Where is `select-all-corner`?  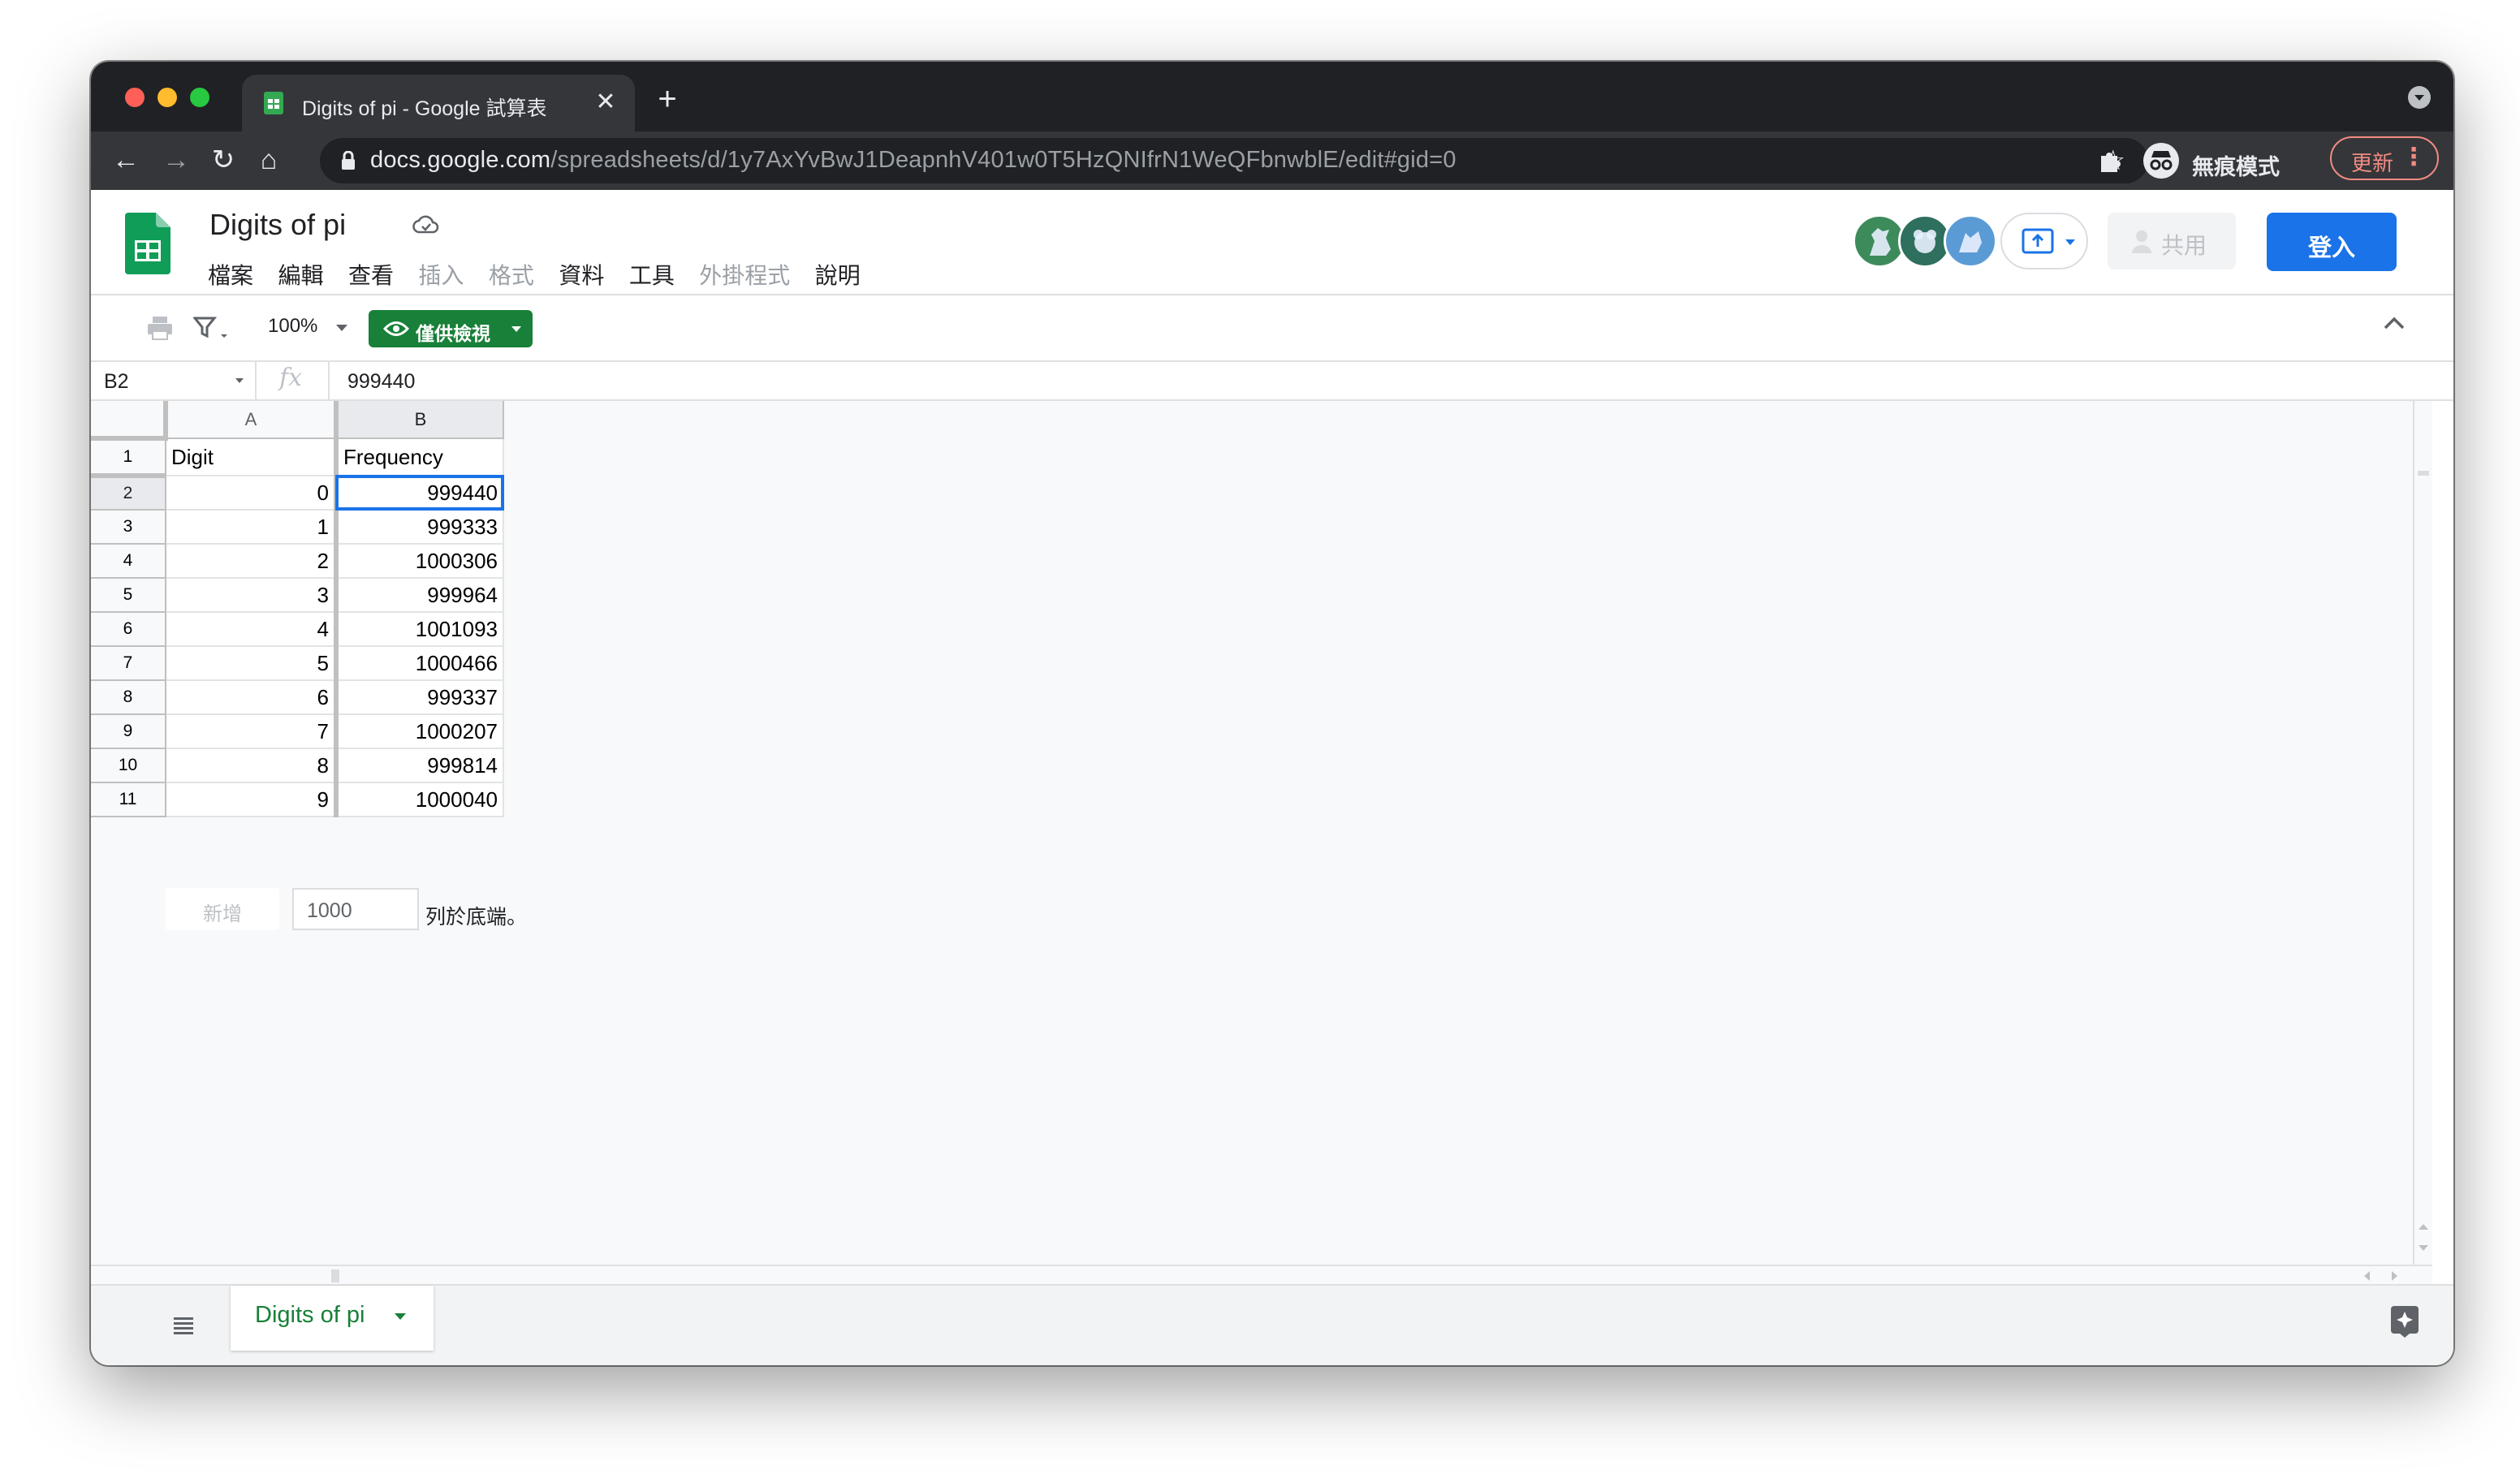 select-all-corner is located at coordinates (129, 421).